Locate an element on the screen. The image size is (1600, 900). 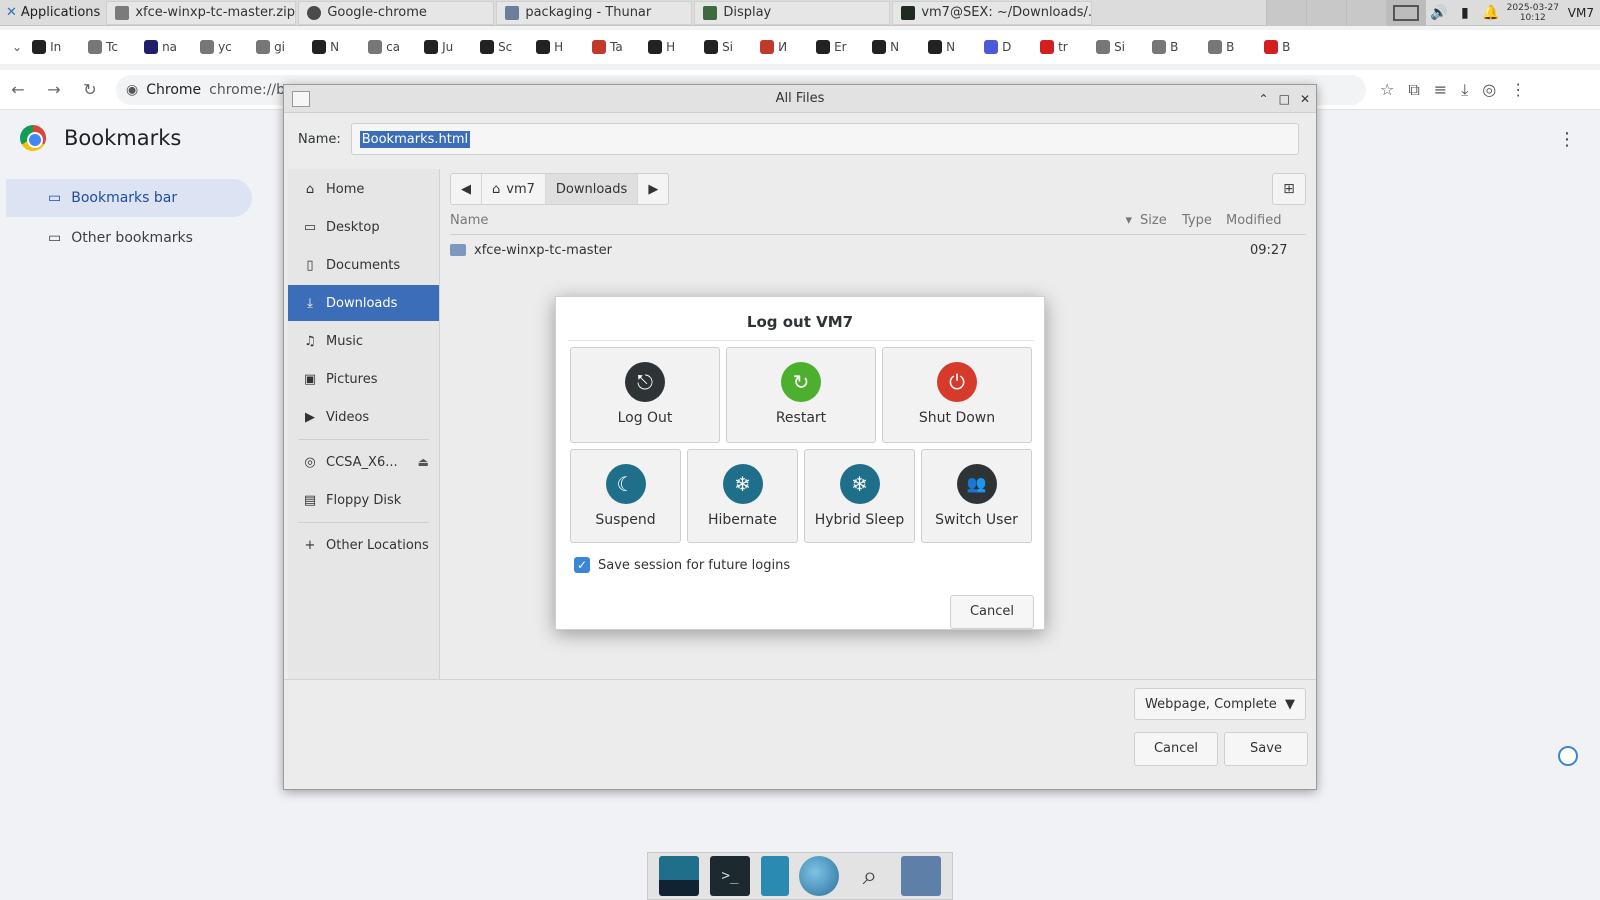
bell-icon: 🔔 is located at coordinates (1491, 13).